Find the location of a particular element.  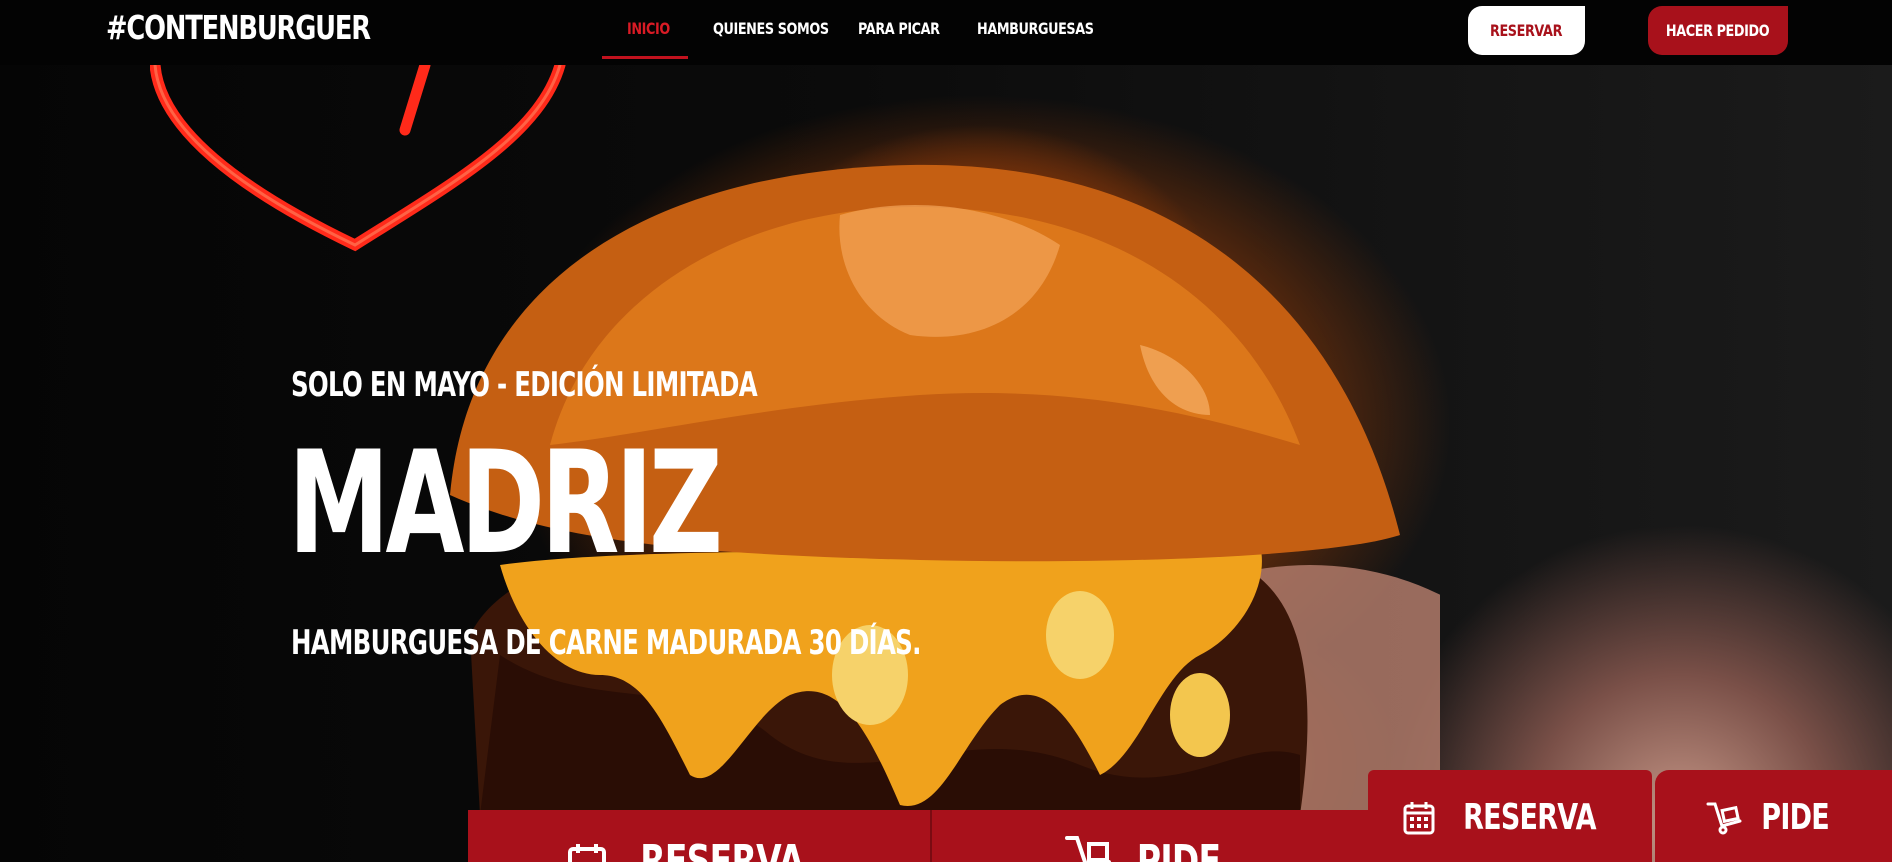

bottom-pide-label: PIDE is located at coordinates (1179, 849).